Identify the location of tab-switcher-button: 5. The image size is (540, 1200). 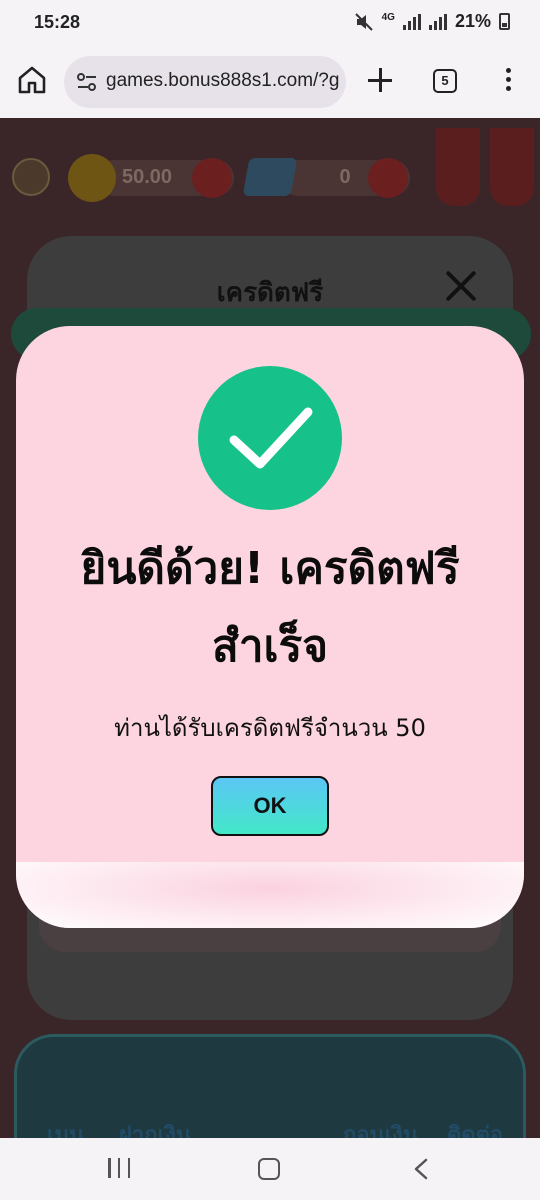
(445, 81).